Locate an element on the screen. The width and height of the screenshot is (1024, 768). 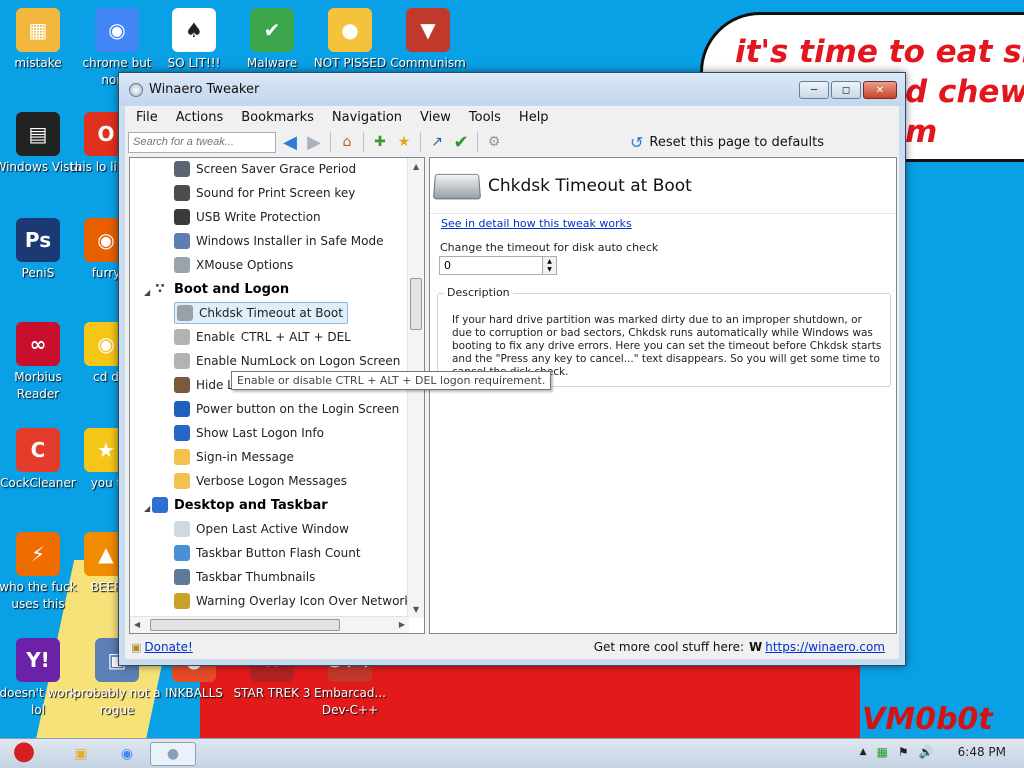
detail-link: See in detail how this tweak works is located at coordinates (536, 223).